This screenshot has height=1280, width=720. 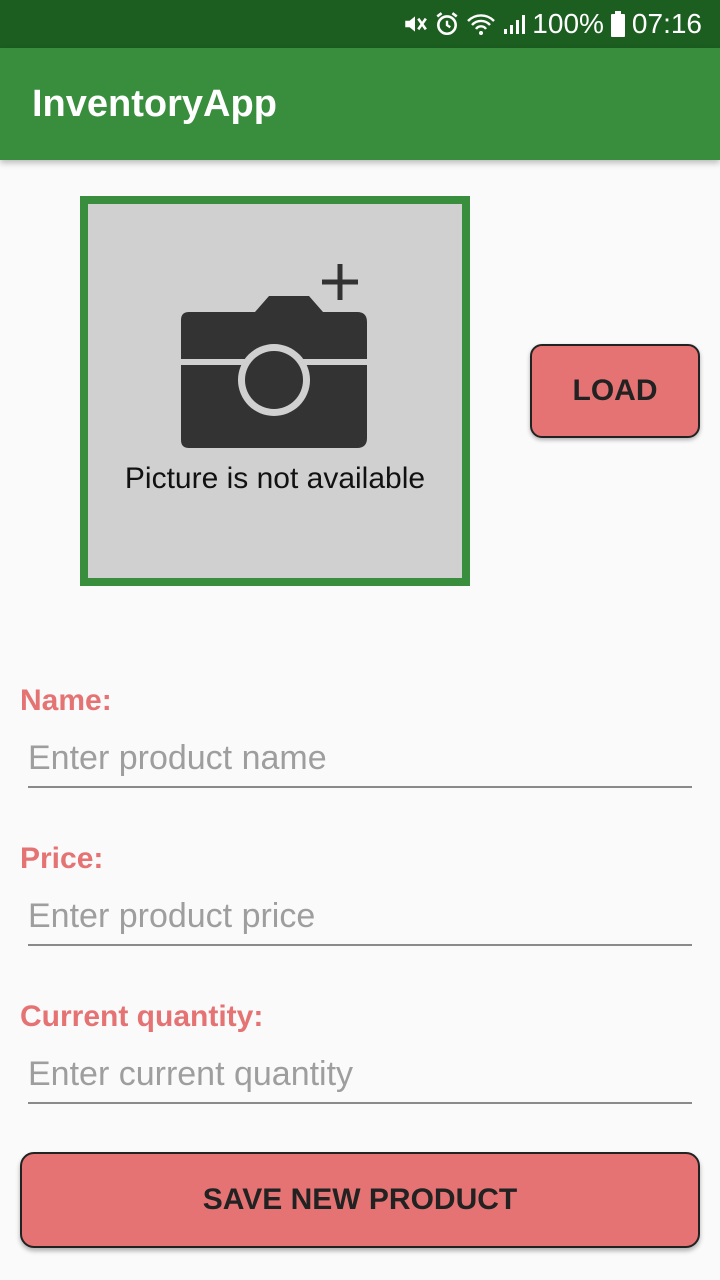 I want to click on price-label: Price:, so click(x=62, y=858).